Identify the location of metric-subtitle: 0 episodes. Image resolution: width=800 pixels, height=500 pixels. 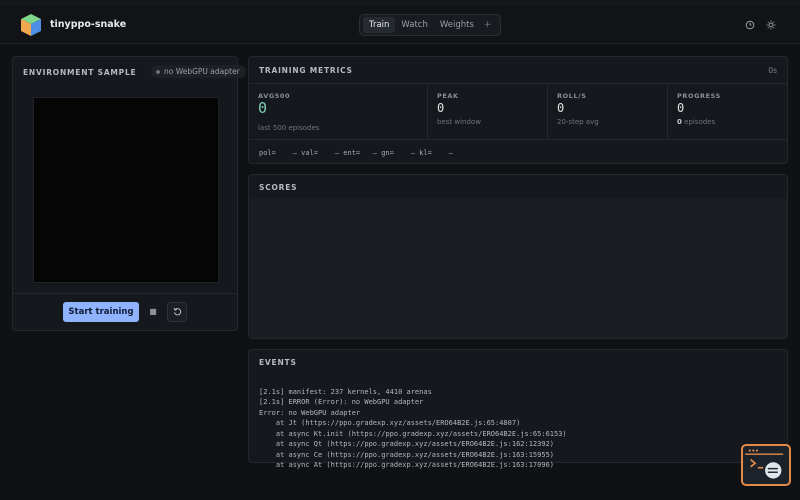
(696, 122).